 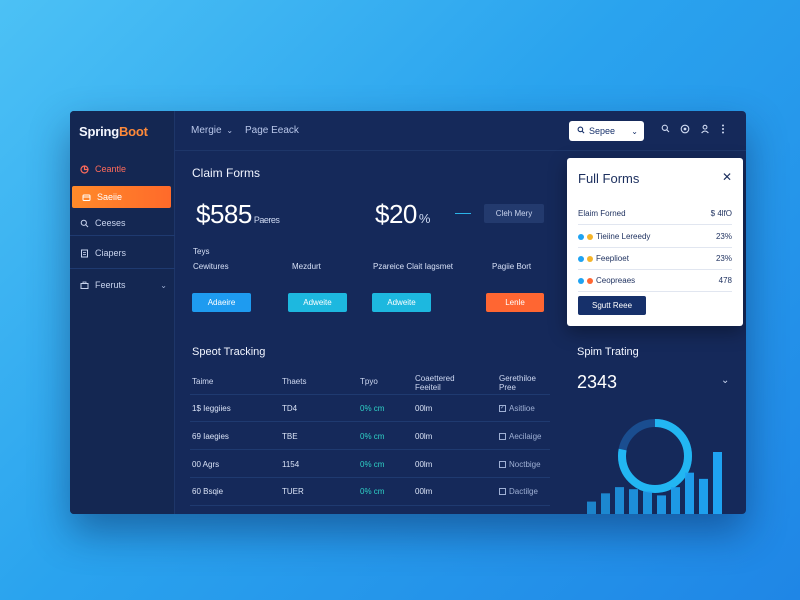 I want to click on status-label: Dactilge, so click(x=523, y=491).